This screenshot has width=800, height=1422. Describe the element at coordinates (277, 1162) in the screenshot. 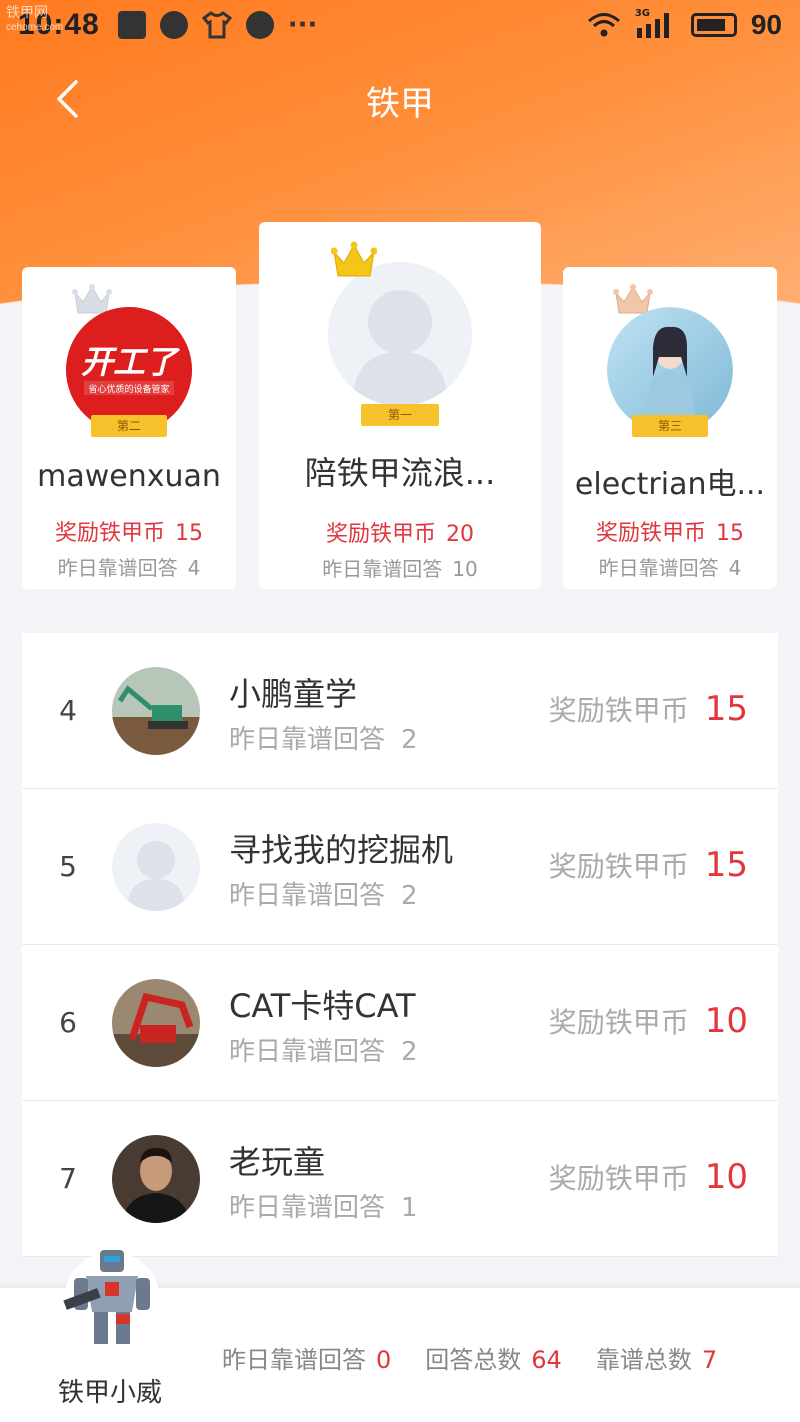

I see `user-name: 老玩童` at that location.